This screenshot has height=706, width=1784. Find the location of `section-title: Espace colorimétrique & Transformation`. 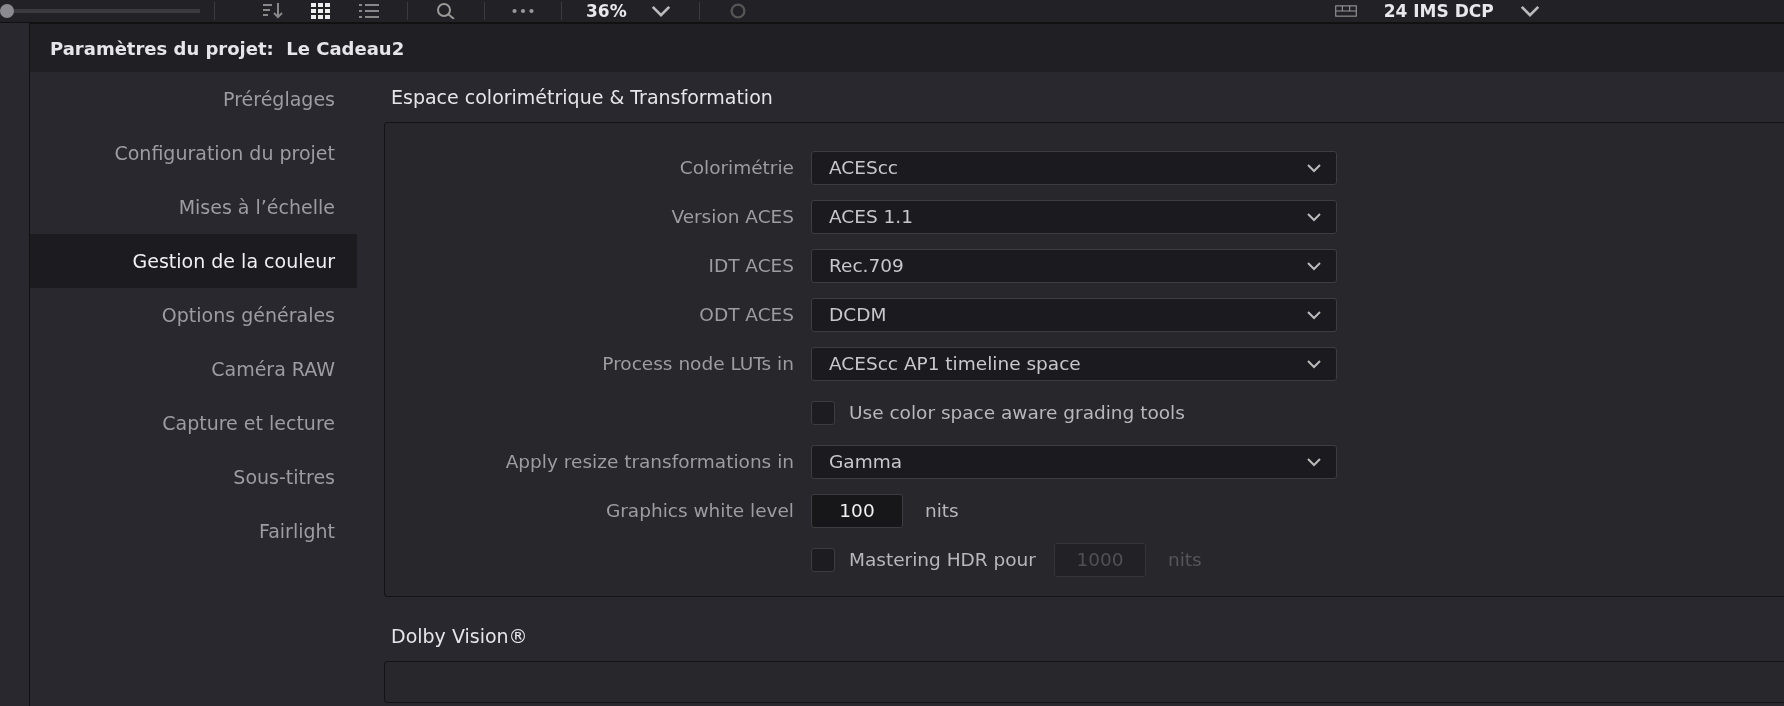

section-title: Espace colorimétrique & Transformation is located at coordinates (582, 97).